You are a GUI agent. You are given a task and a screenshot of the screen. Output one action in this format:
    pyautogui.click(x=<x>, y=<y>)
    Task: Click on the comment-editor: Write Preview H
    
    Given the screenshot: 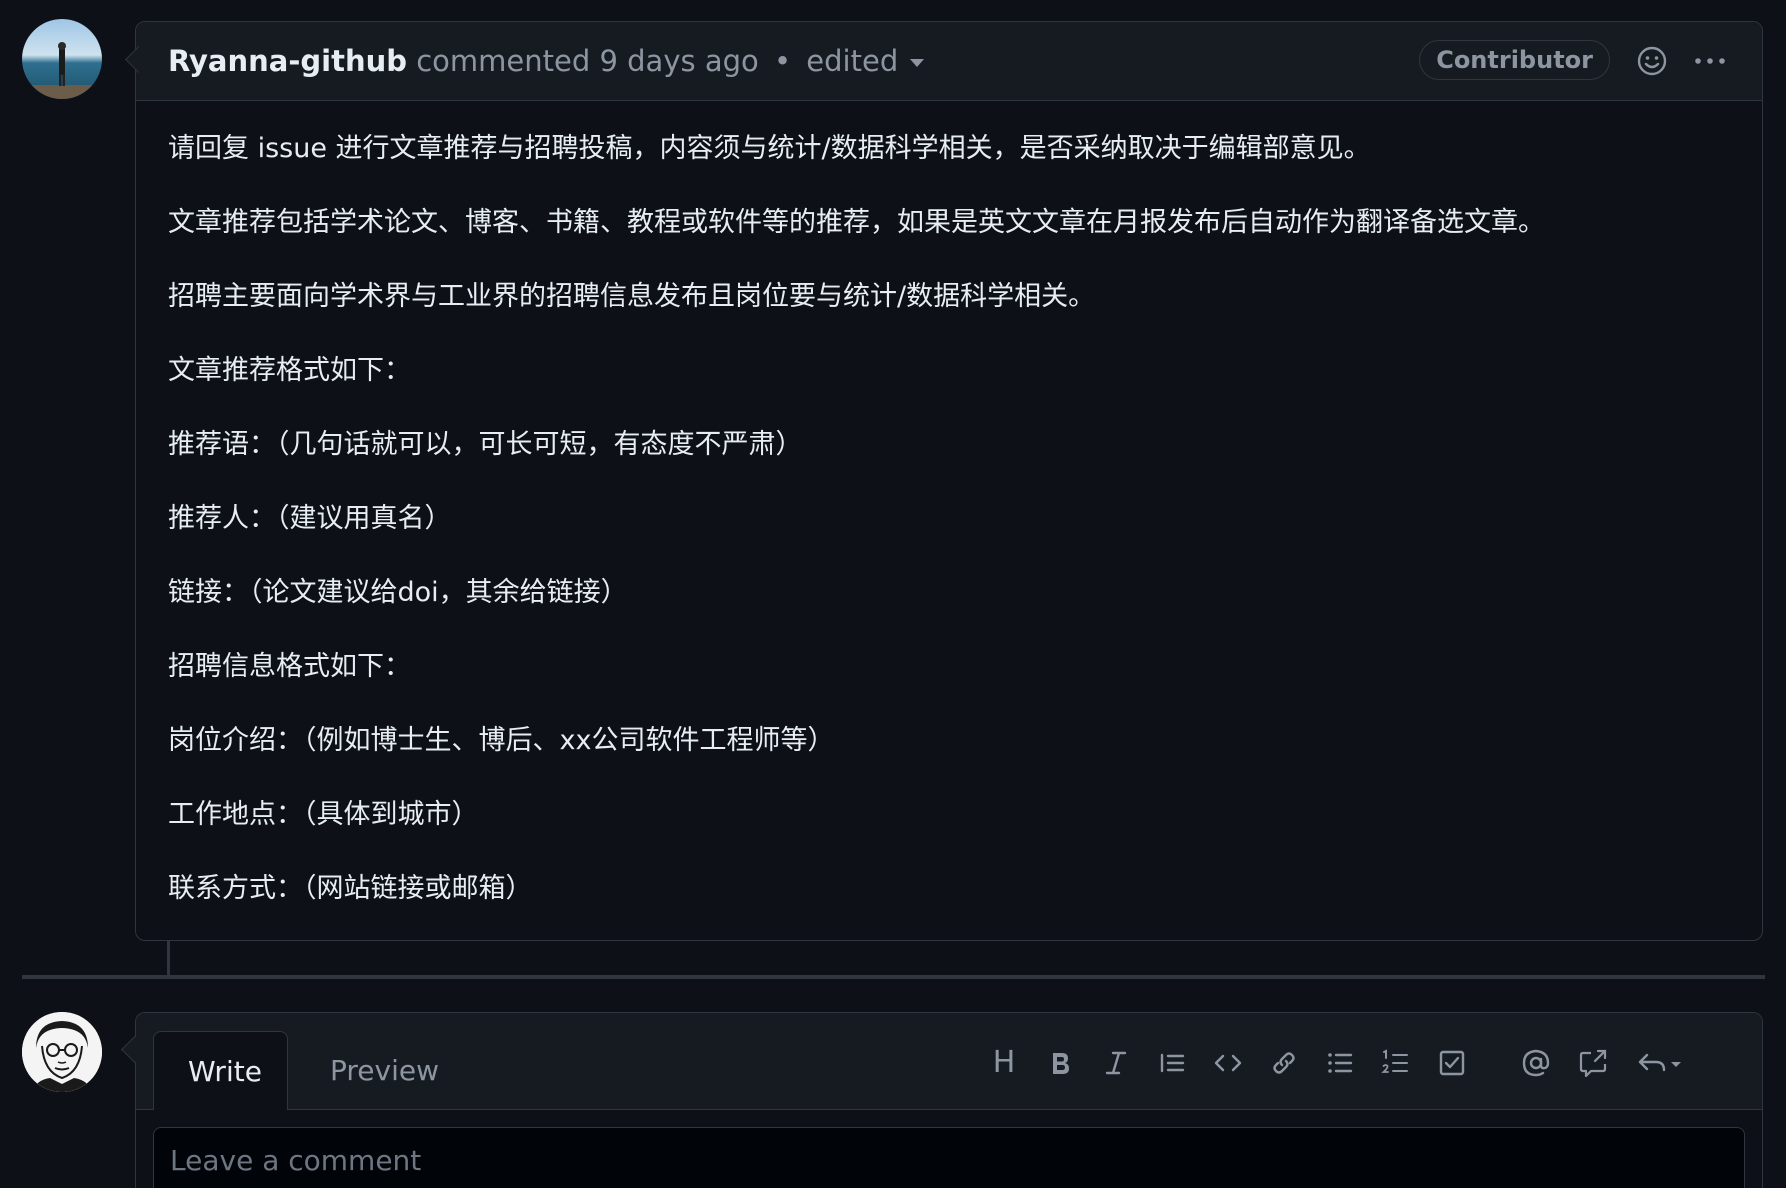 What is the action you would take?
    pyautogui.click(x=949, y=1100)
    